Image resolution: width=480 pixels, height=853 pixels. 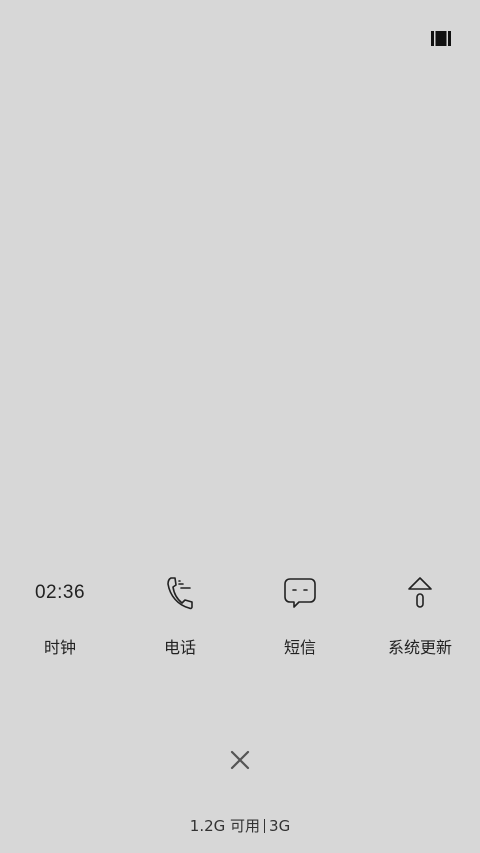 I want to click on app-messages: 短信, so click(x=300, y=620).